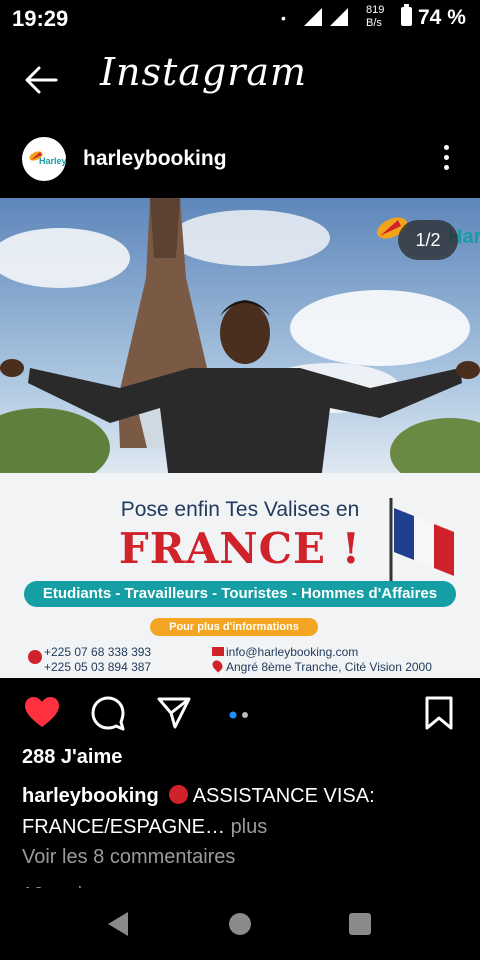  Describe the element at coordinates (428, 240) in the screenshot. I see `image-counter: 1/2` at that location.